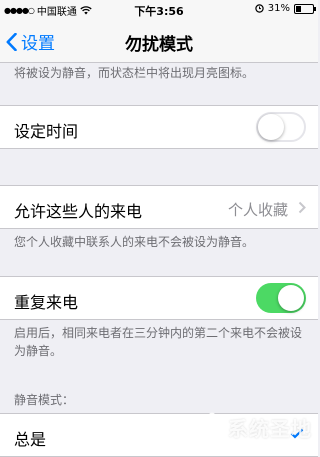 This screenshot has height=457, width=320. What do you see at coordinates (212, 427) in the screenshot?
I see `watermark-logo-icon` at bounding box center [212, 427].